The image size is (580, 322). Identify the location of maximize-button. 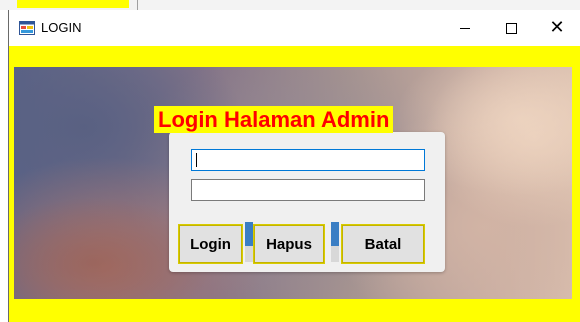
(511, 28).